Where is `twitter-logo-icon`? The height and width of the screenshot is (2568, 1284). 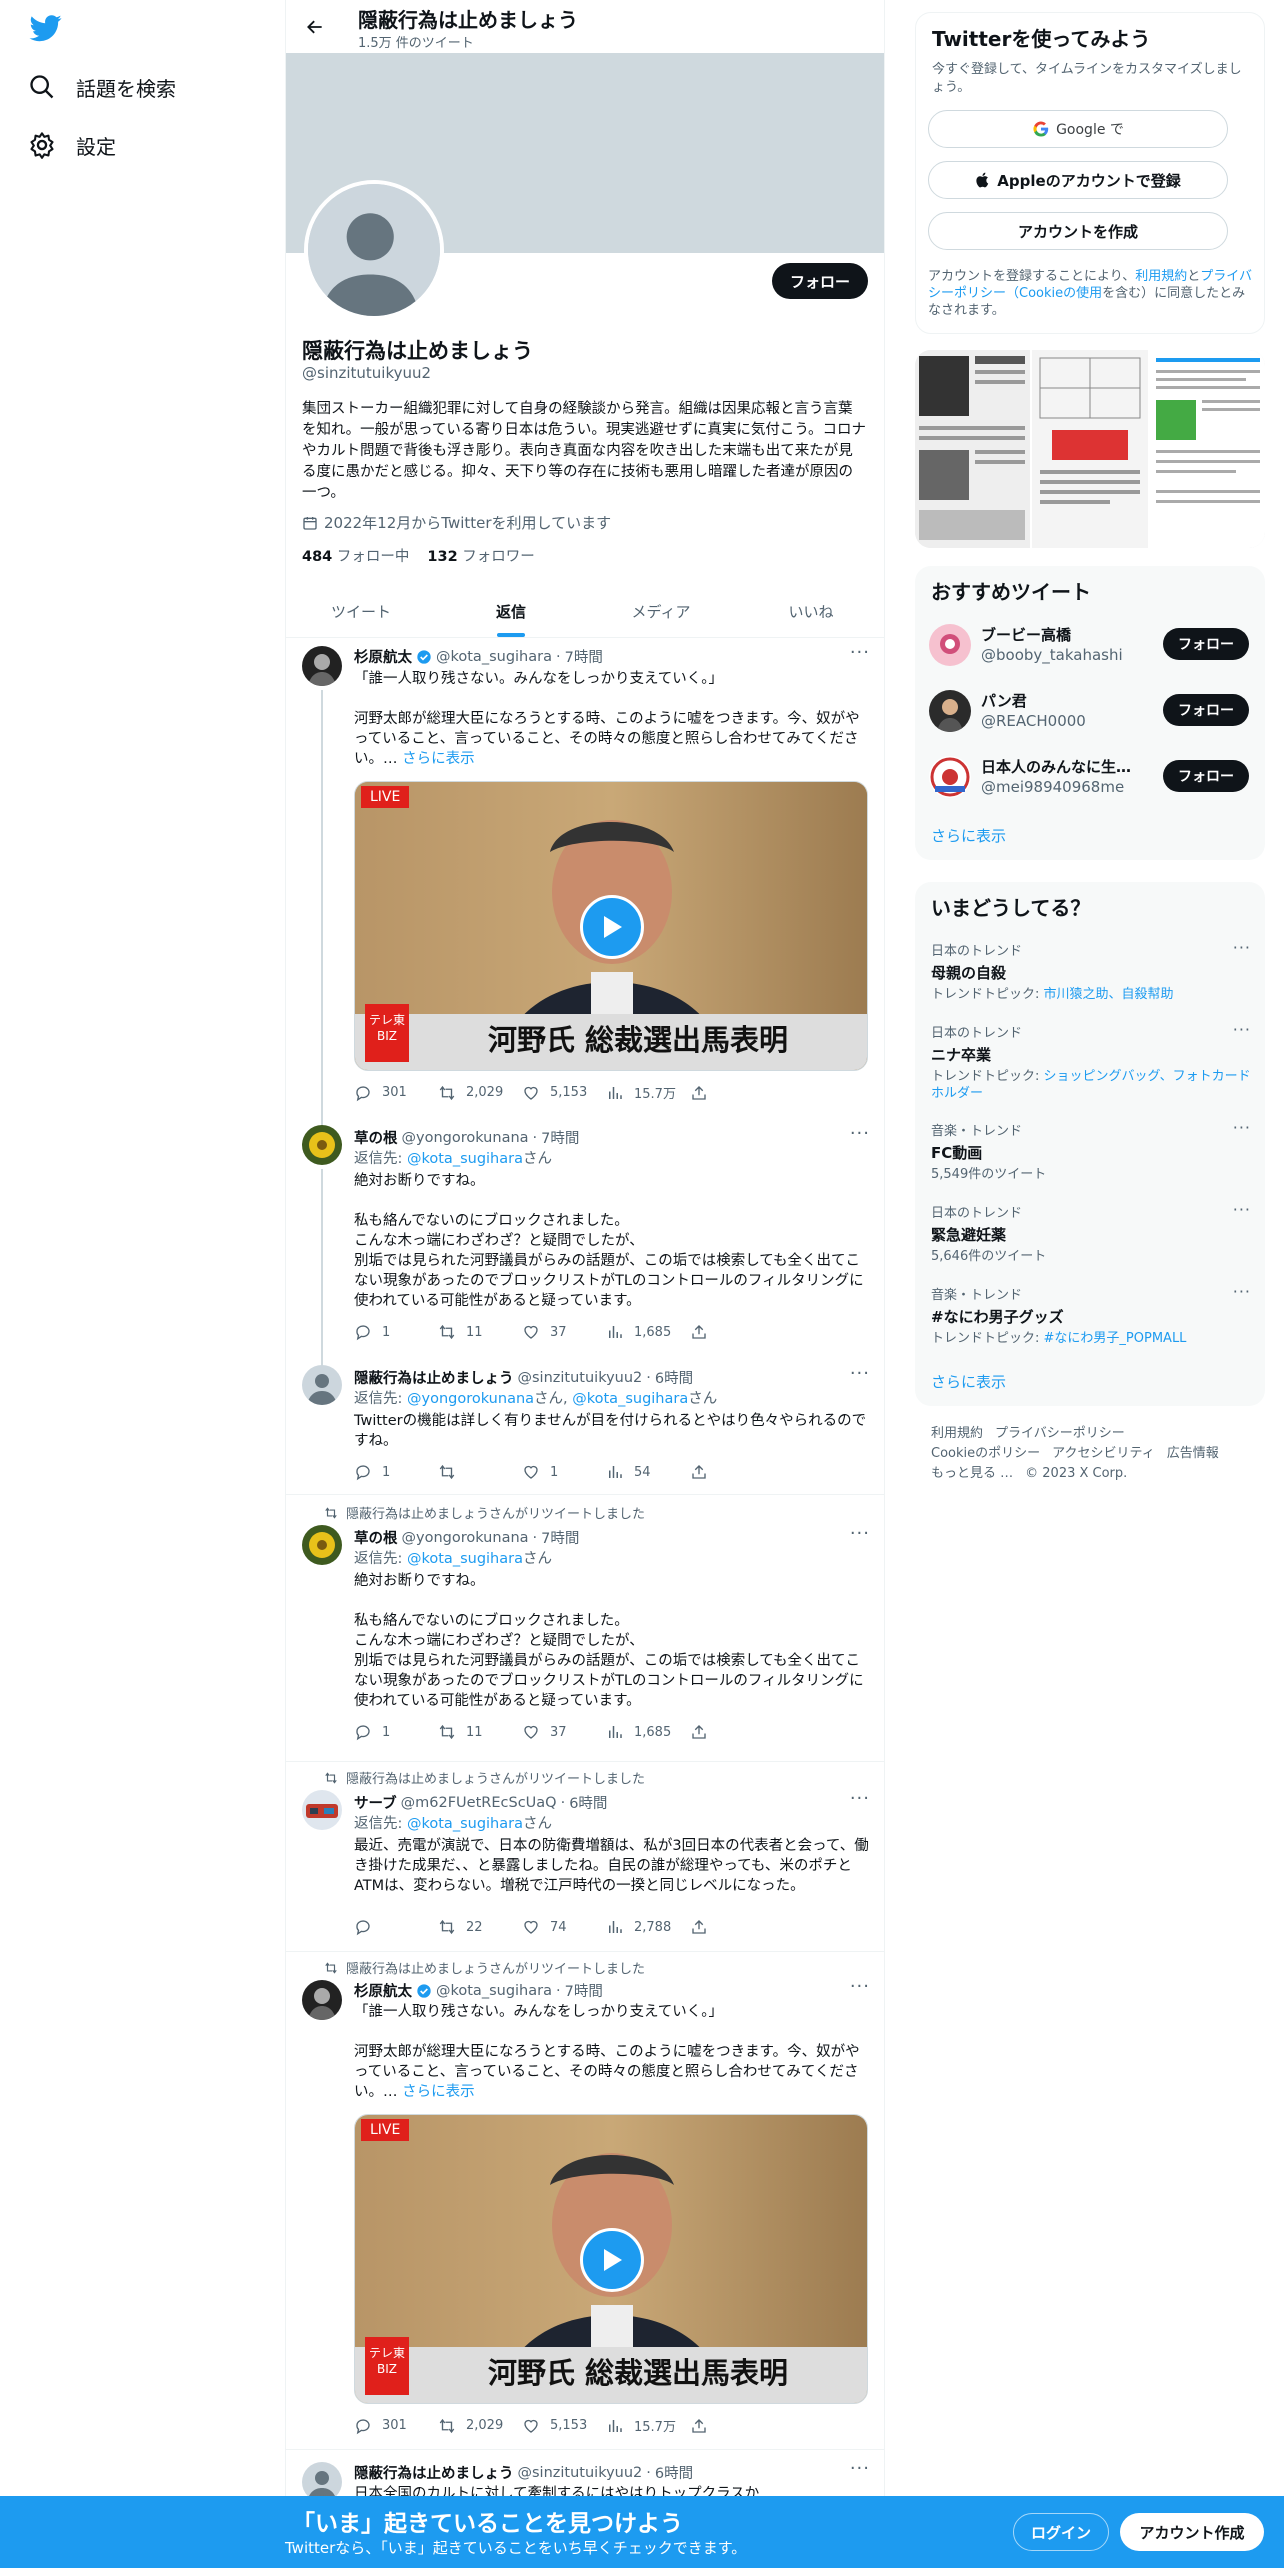
twitter-logo-icon is located at coordinates (46, 28).